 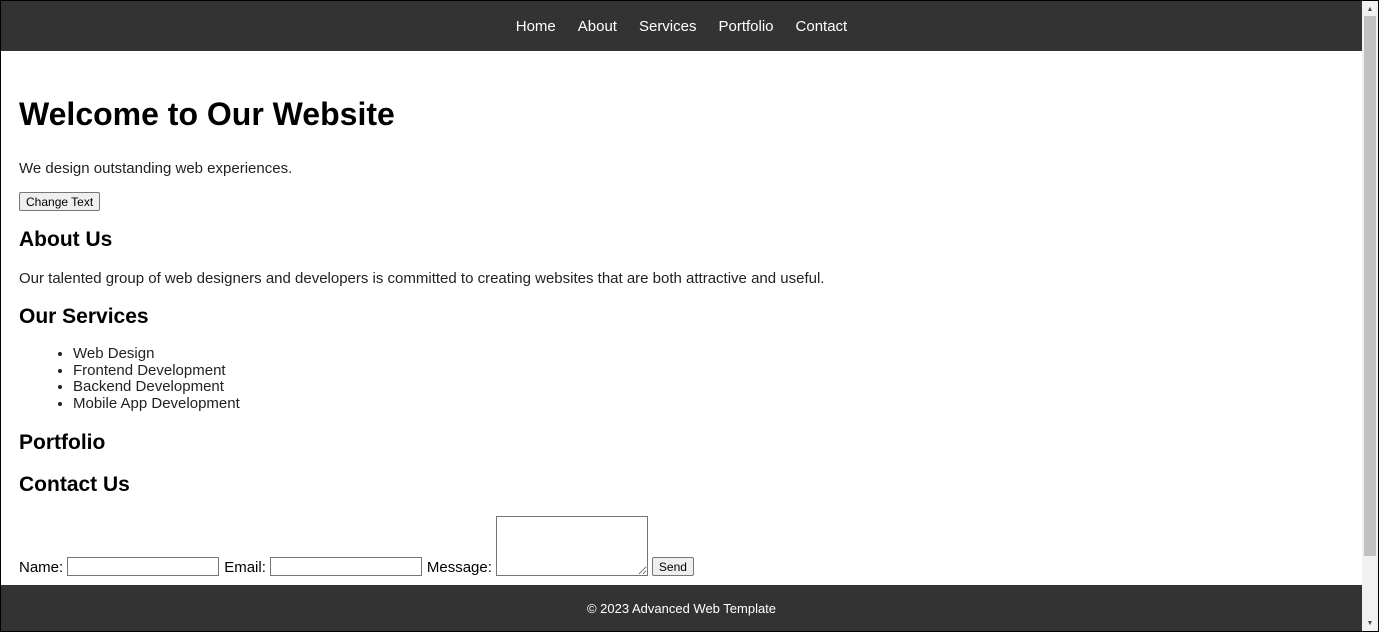 I want to click on service-item-frontend: Frontend Development, so click(x=156, y=371).